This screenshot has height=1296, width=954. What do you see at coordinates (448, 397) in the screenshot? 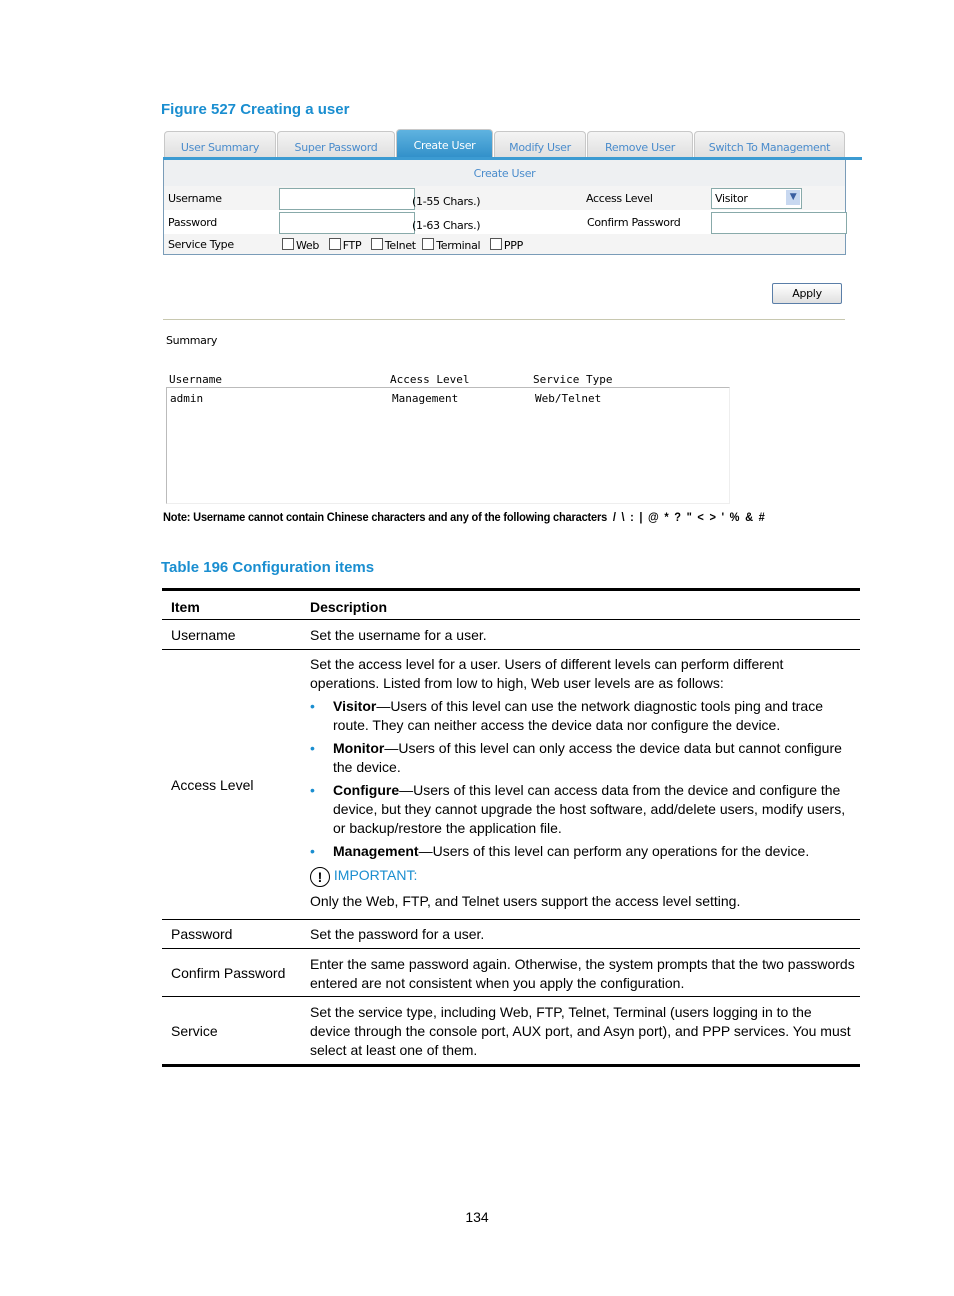
I see `list-item: admin Management Web/Telnet` at bounding box center [448, 397].